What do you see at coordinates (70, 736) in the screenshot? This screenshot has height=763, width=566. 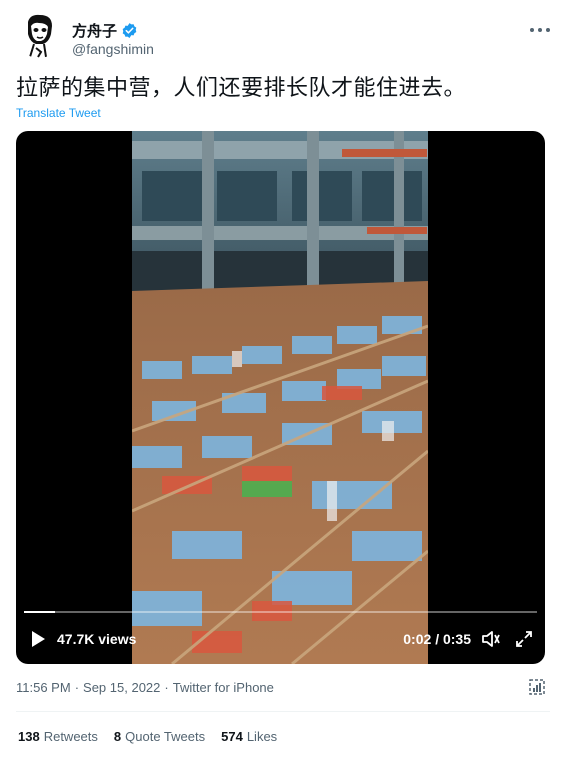 I see `retweets-label: Retweets` at bounding box center [70, 736].